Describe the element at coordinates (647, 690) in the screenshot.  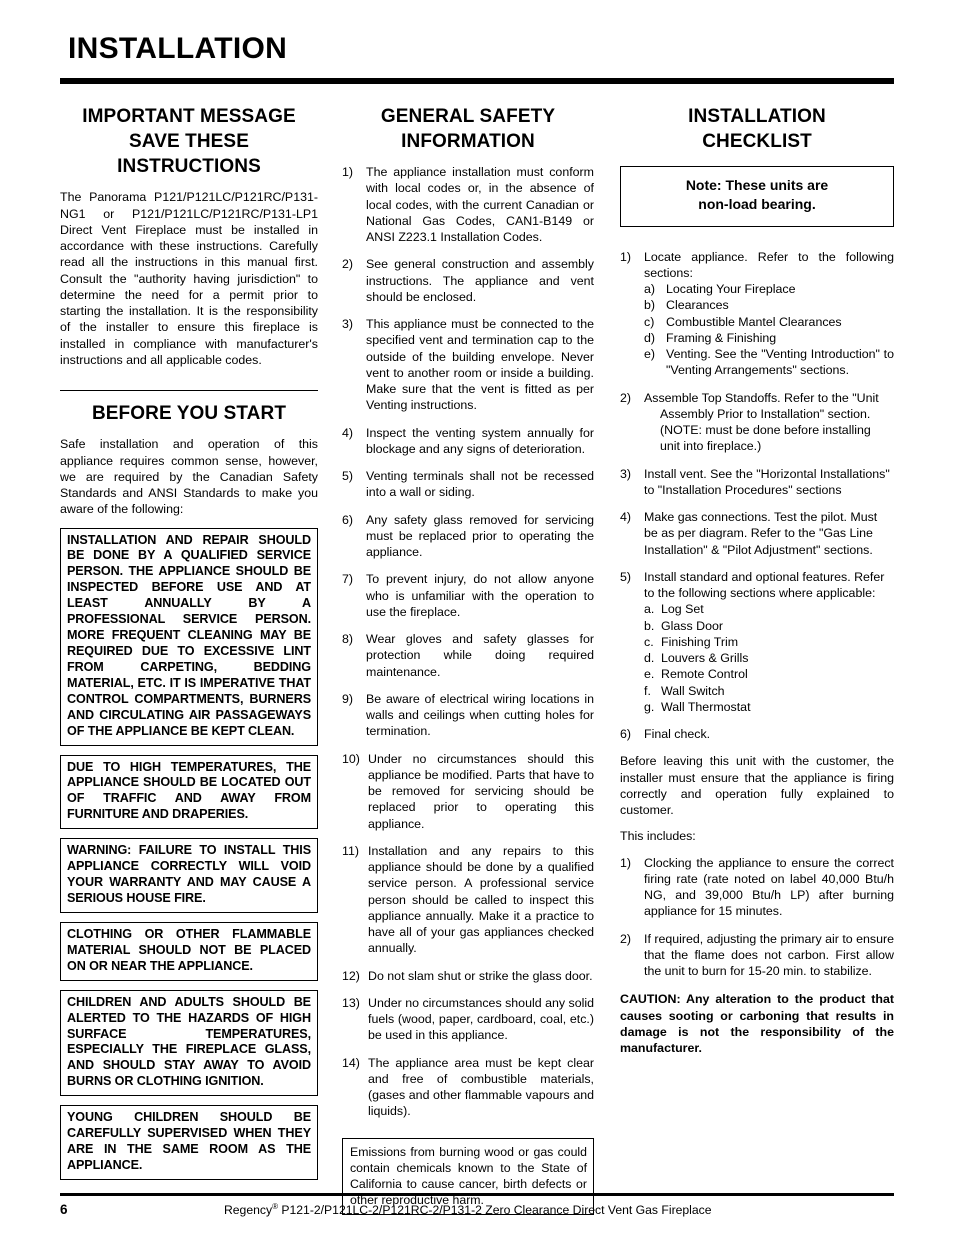
I see `sub-label: f.` at that location.